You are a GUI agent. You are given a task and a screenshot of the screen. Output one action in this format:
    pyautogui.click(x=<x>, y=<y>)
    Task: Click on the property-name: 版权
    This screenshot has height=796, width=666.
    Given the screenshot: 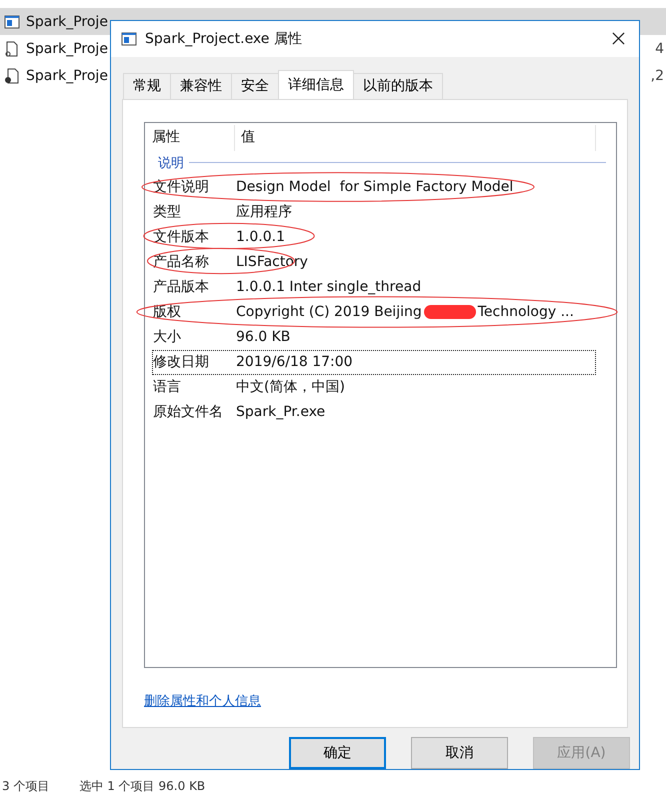 What is the action you would take?
    pyautogui.click(x=167, y=312)
    